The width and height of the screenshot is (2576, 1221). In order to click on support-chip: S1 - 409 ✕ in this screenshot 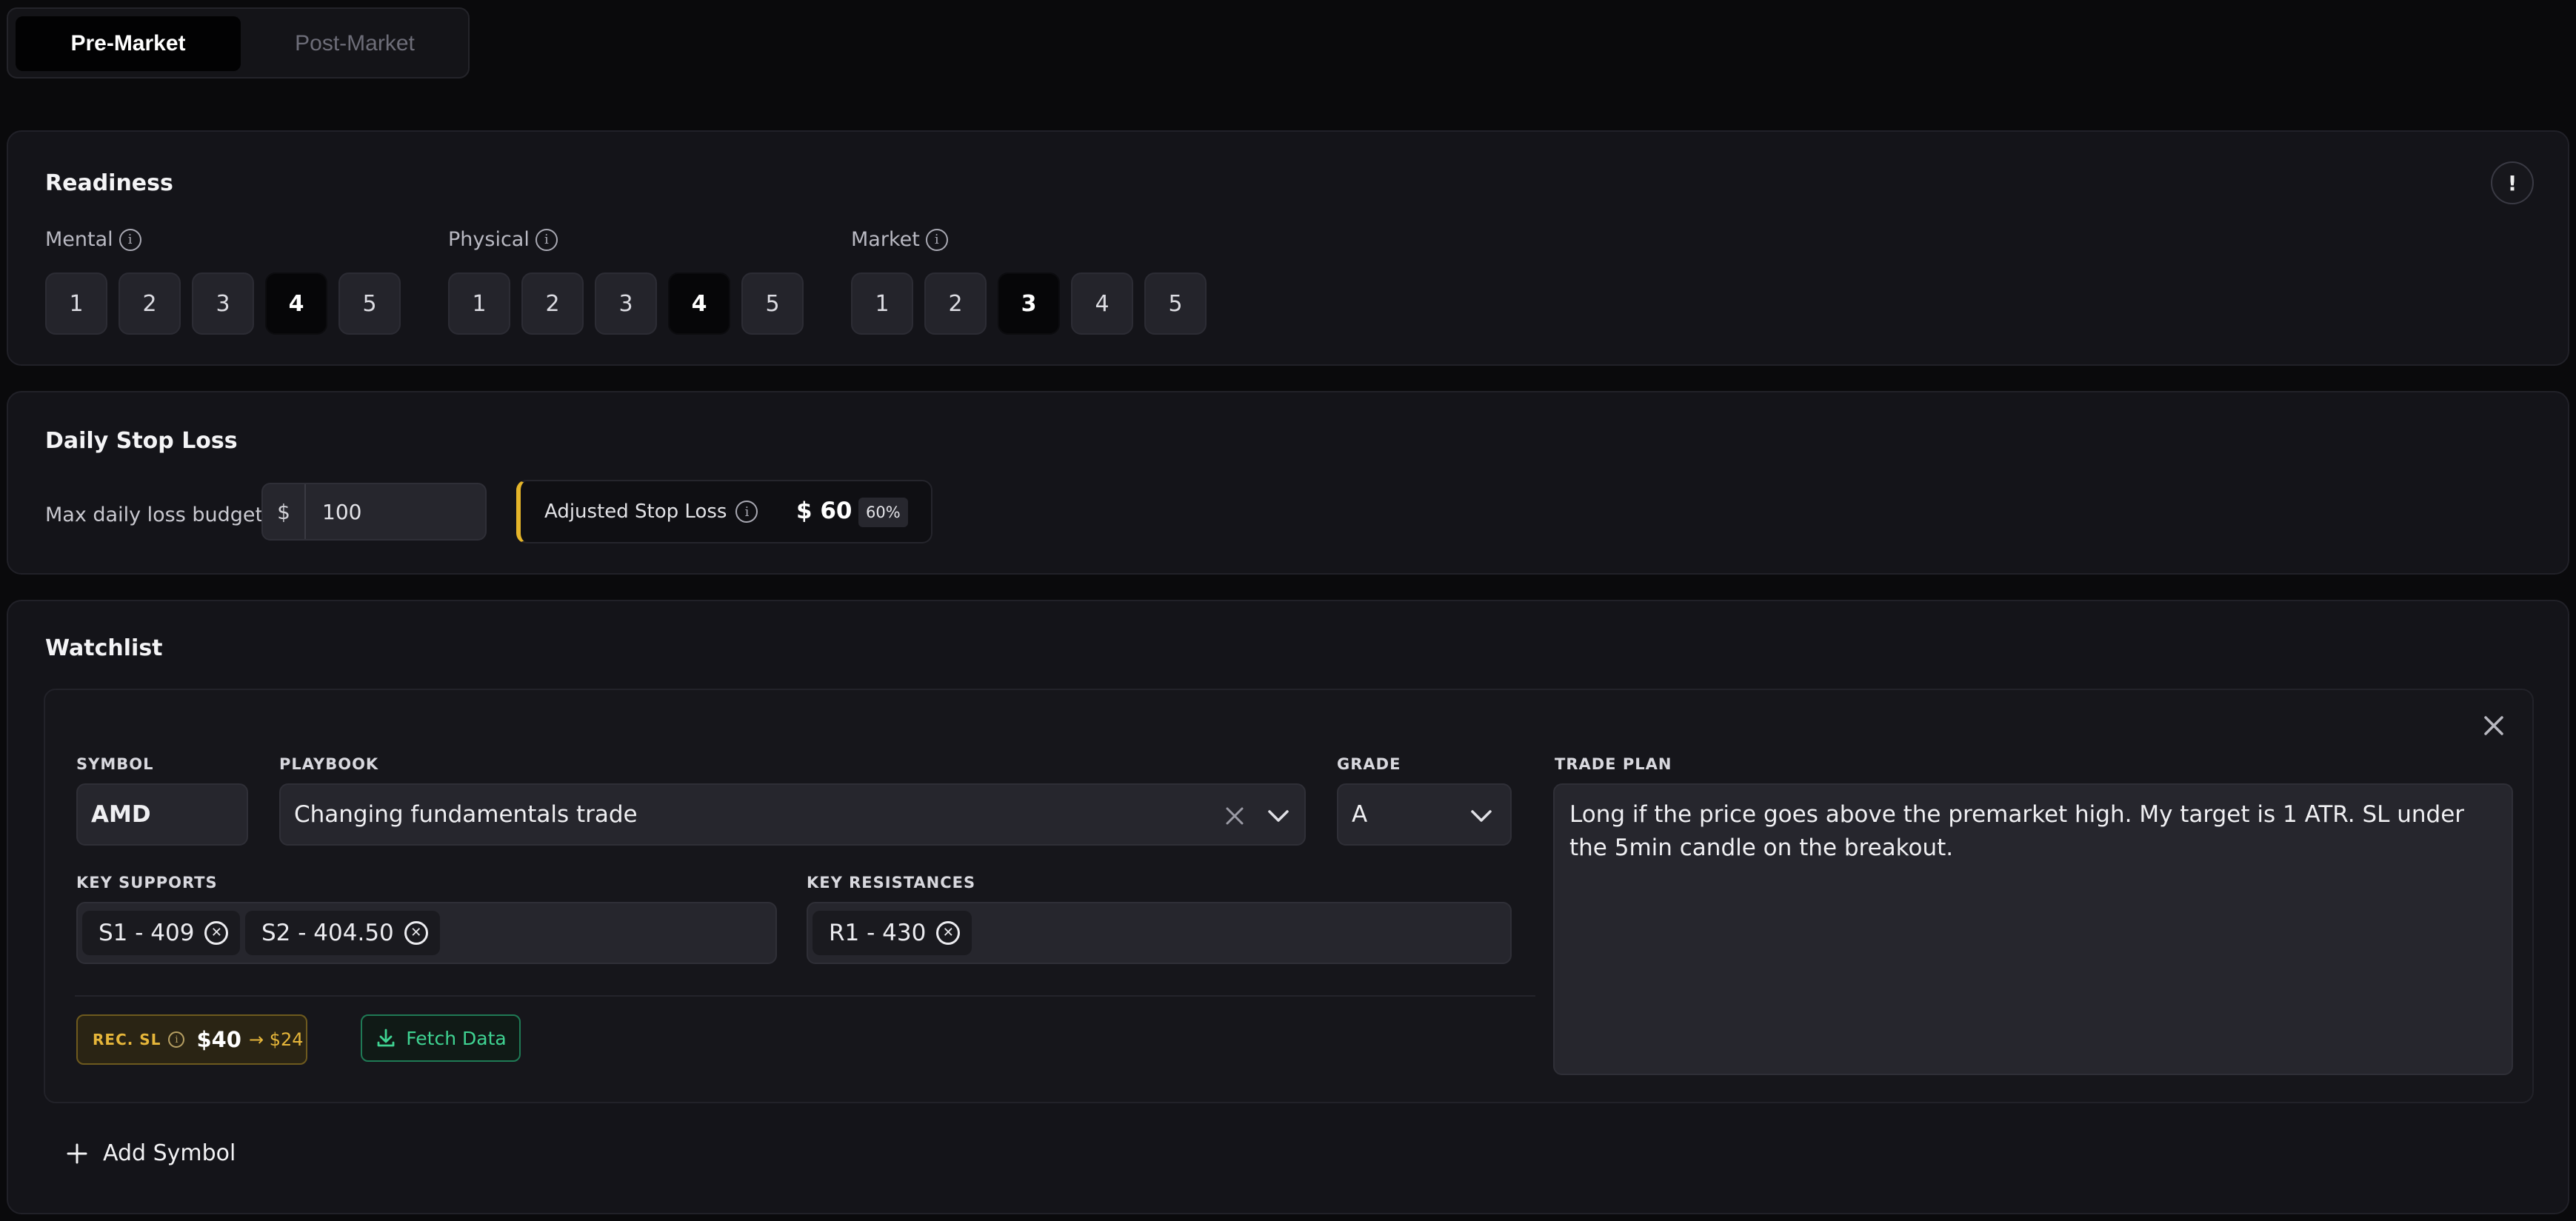, I will do `click(161, 933)`.